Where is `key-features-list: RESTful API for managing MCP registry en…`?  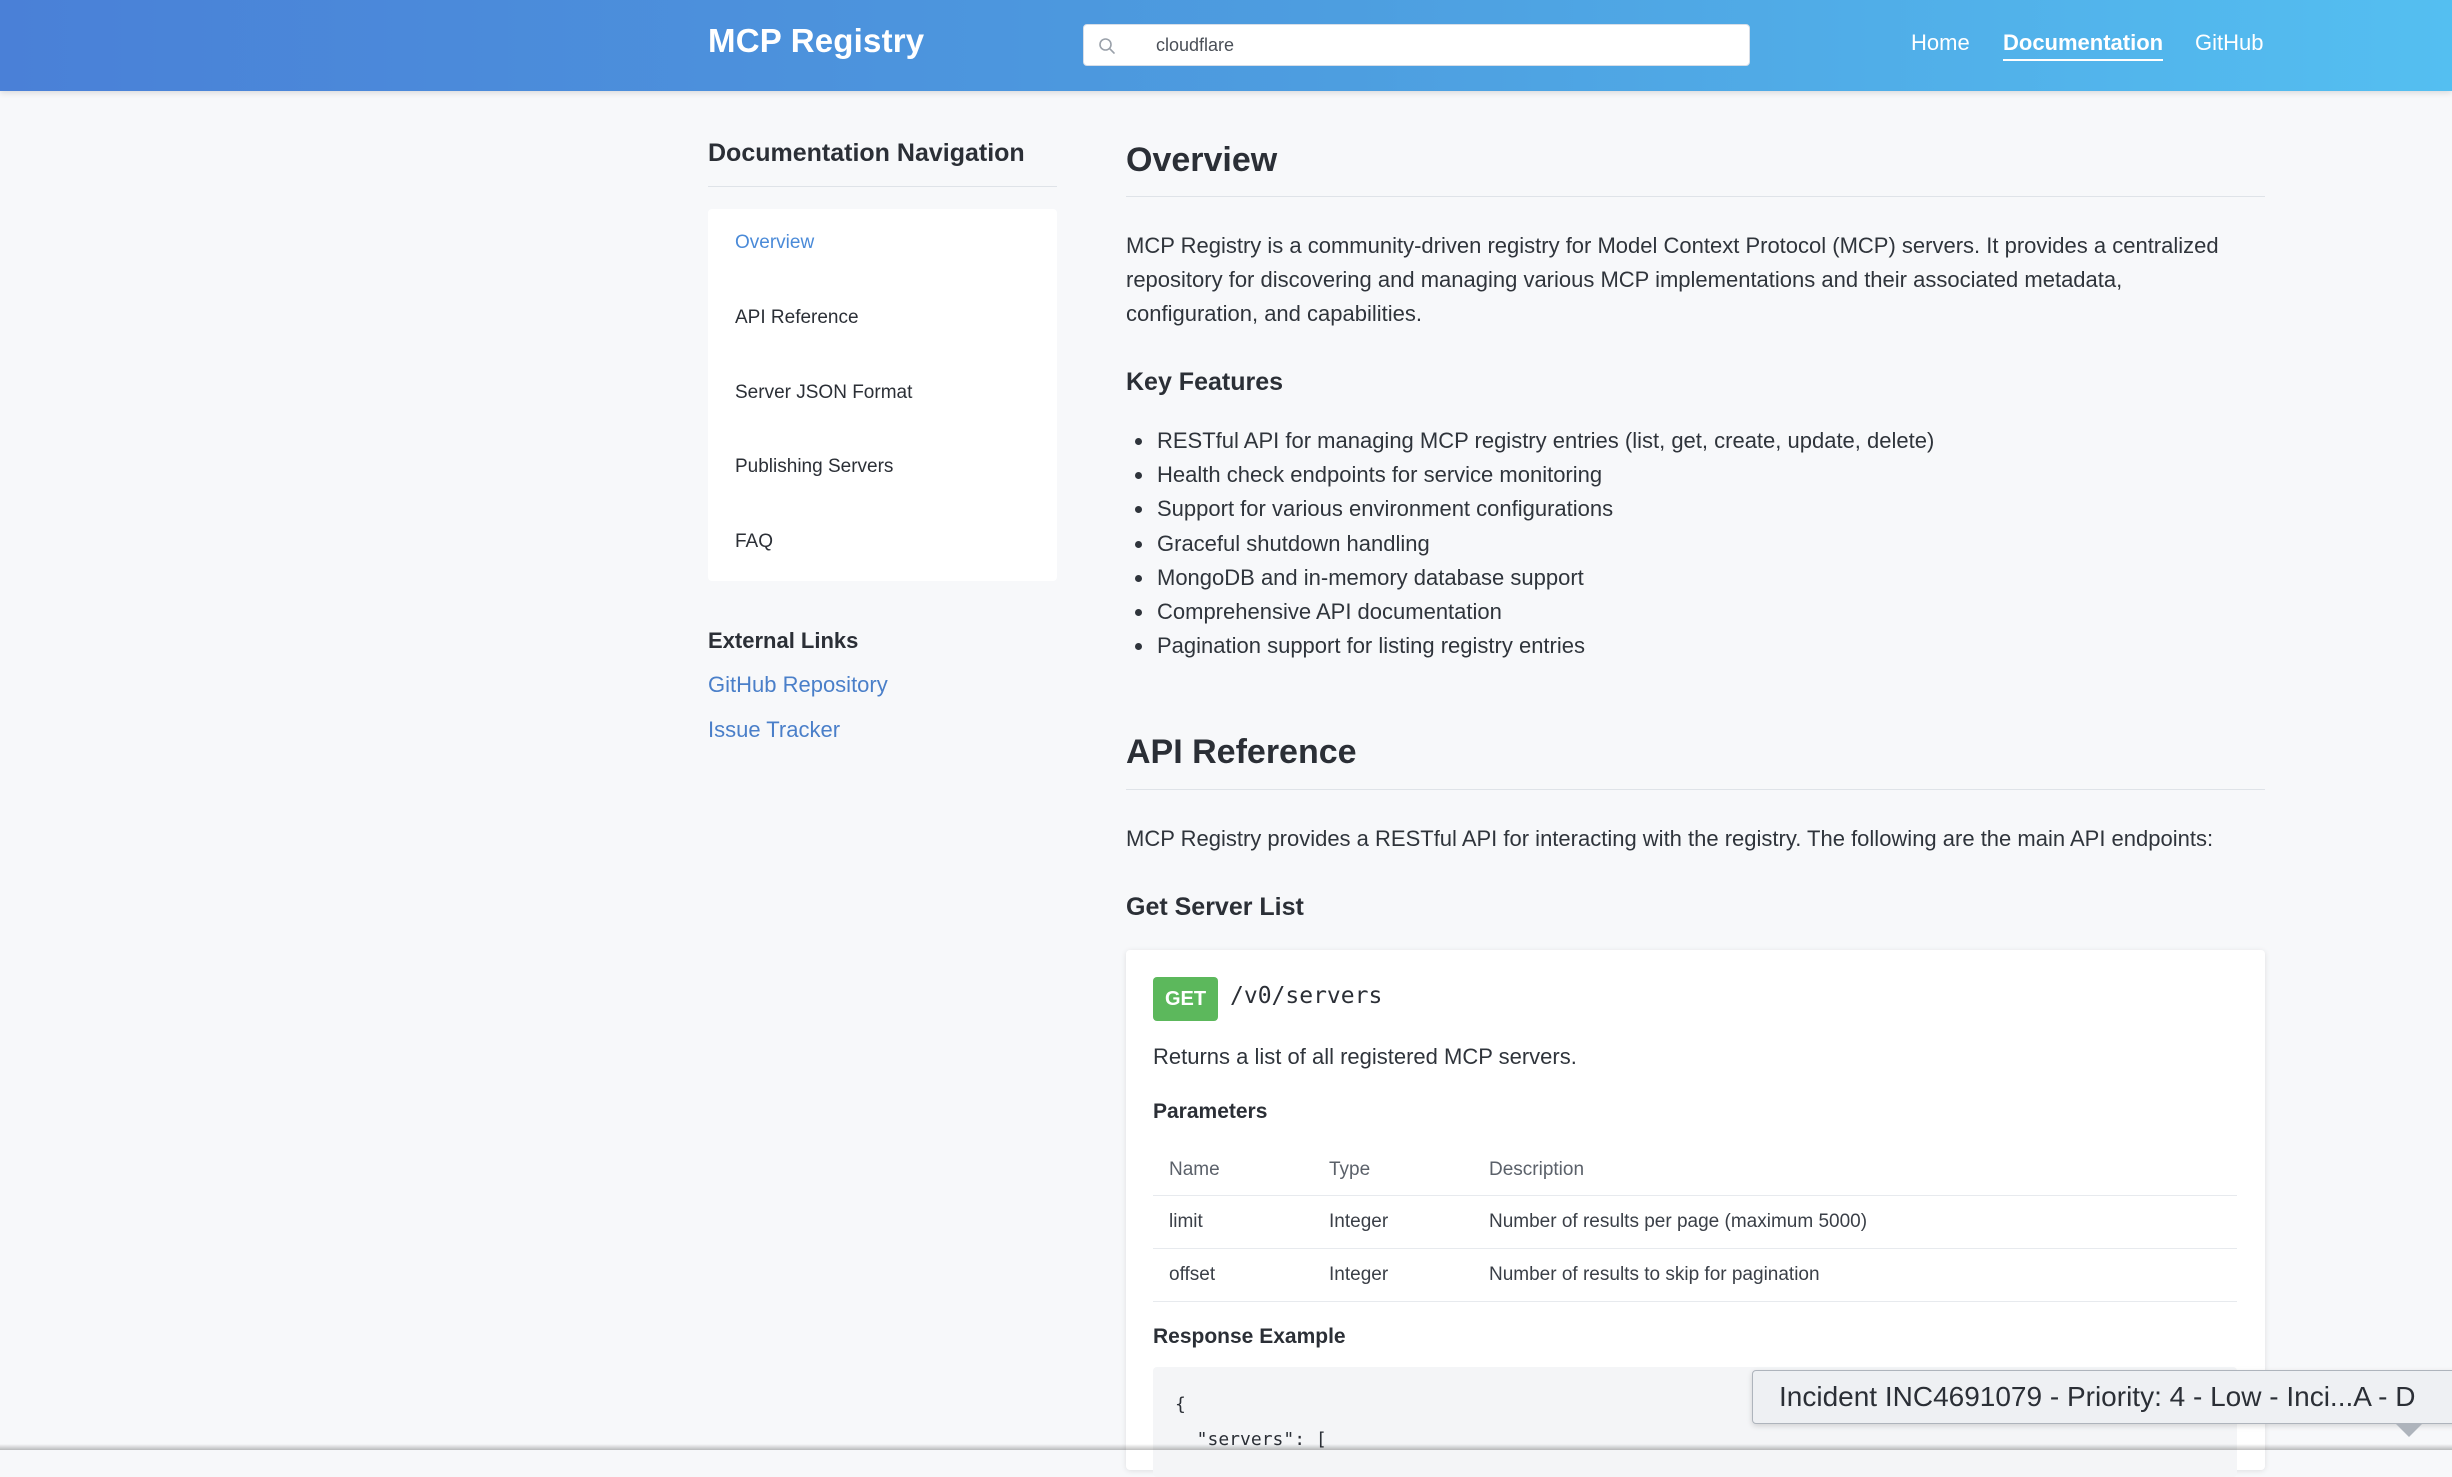
key-features-list: RESTful API for managing MCP registry en… is located at coordinates (1695, 543).